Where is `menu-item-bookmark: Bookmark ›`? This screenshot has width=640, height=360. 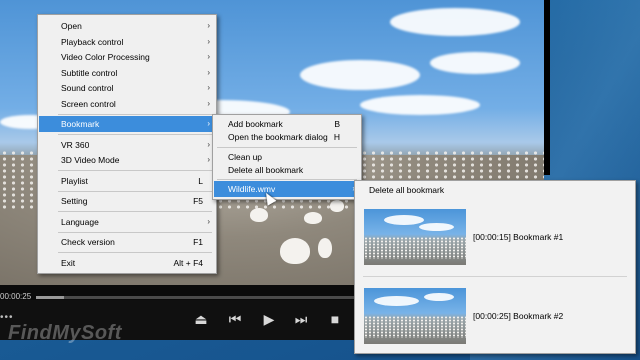
menu-item-bookmark: Bookmark › is located at coordinates (127, 124).